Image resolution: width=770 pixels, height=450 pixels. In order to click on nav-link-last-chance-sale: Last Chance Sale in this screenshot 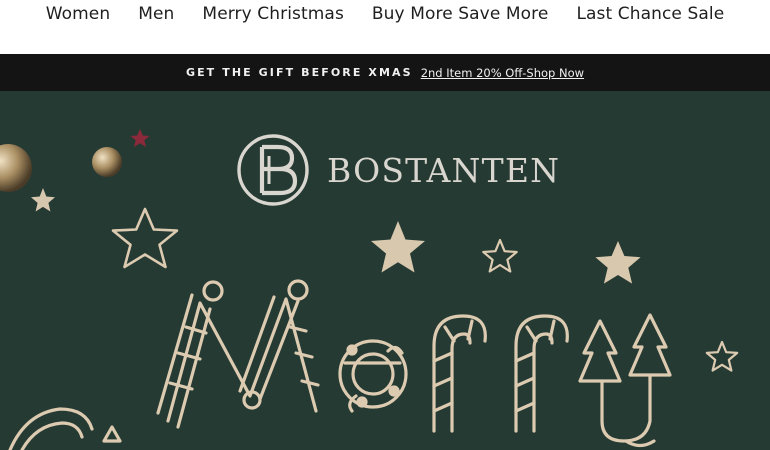, I will do `click(650, 14)`.